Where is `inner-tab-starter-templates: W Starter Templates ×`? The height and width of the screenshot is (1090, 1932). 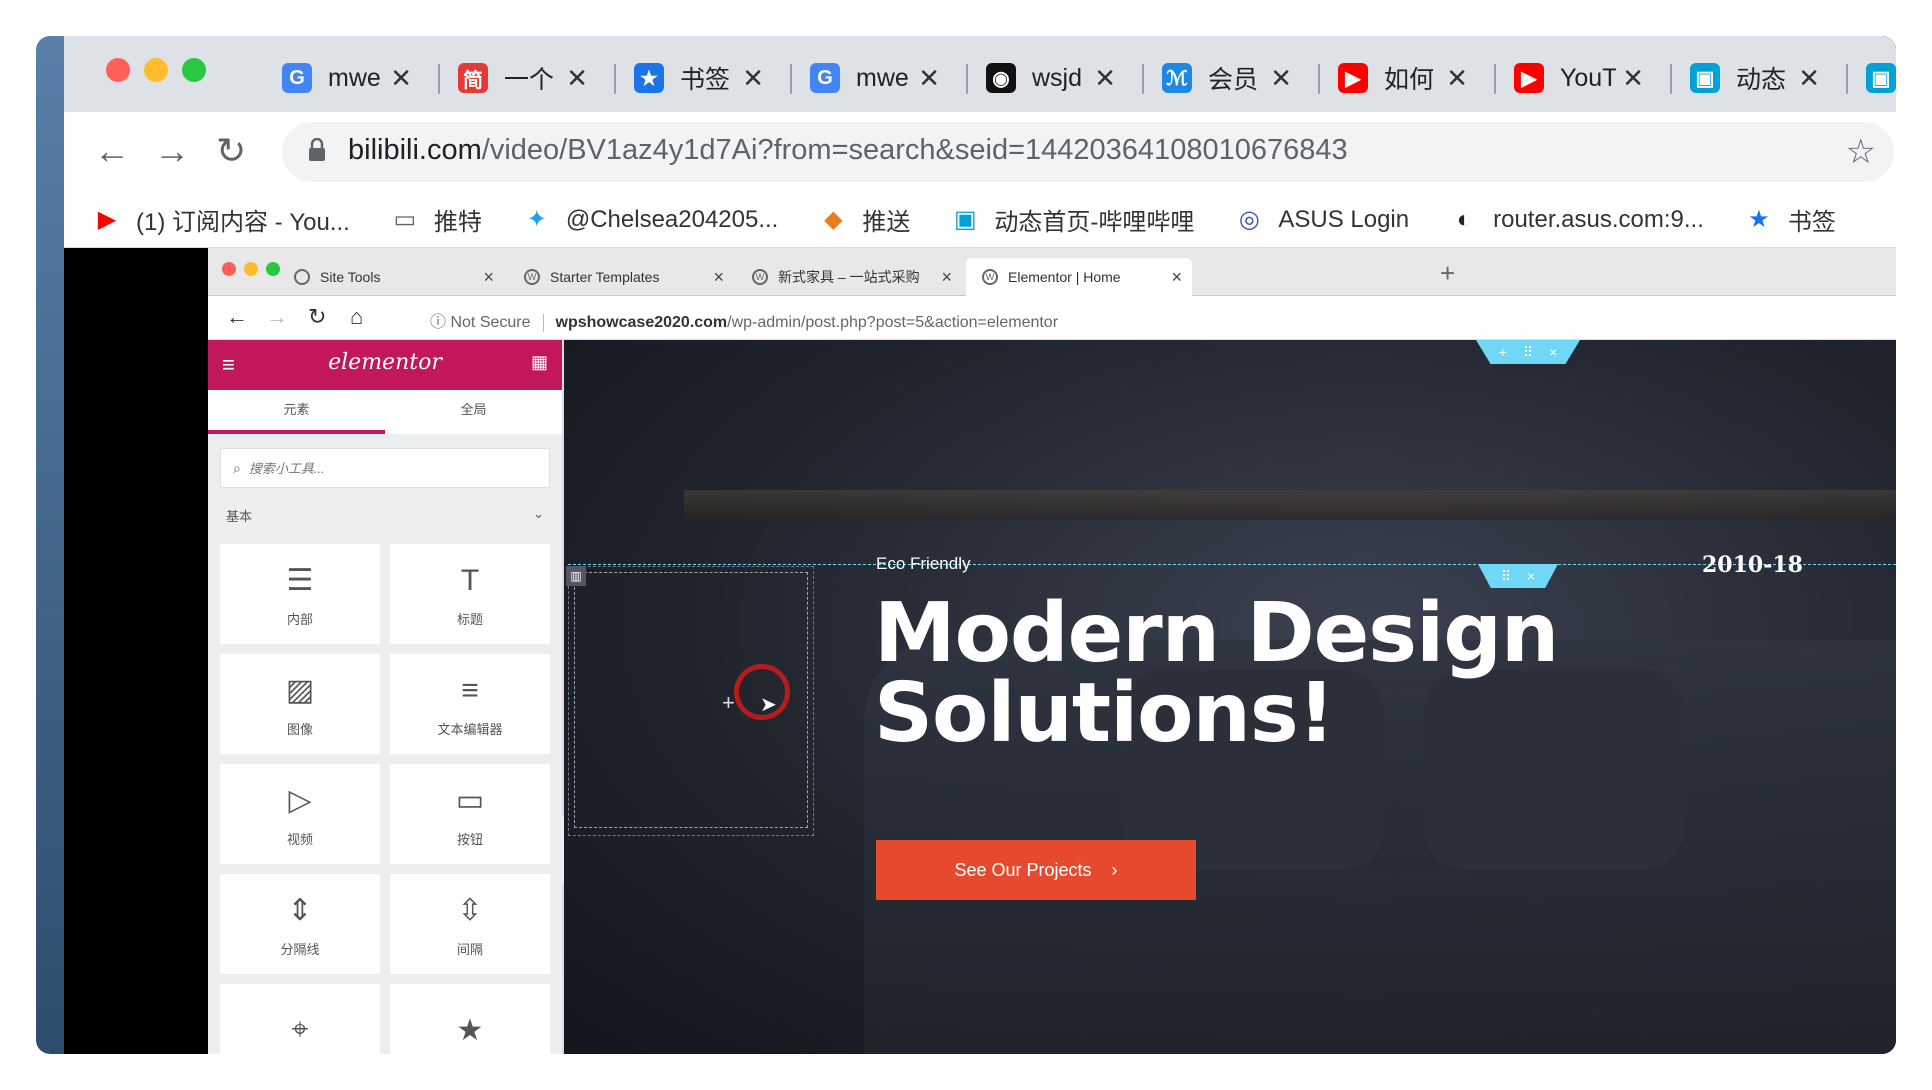 inner-tab-starter-templates: W Starter Templates × is located at coordinates (621, 277).